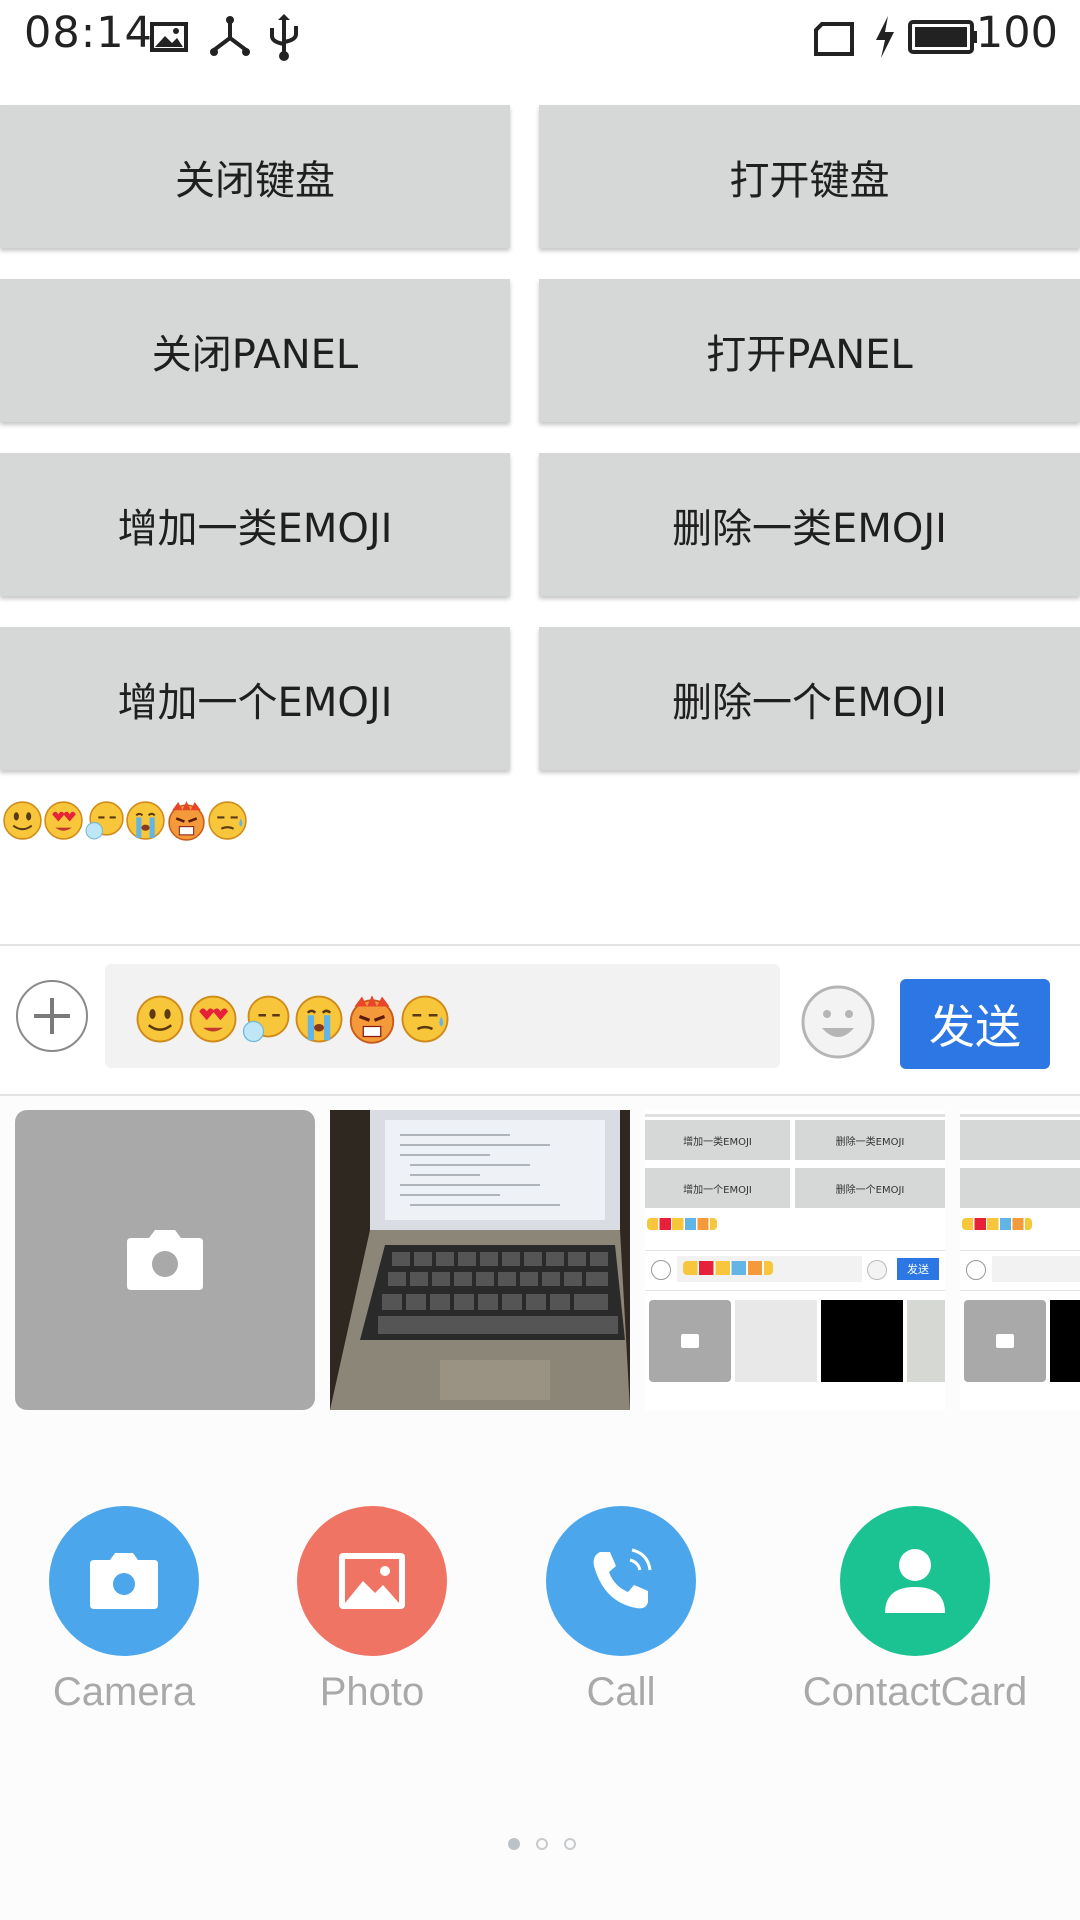  I want to click on thumb-delete-category: 删除一类EMOJI, so click(870, 1140).